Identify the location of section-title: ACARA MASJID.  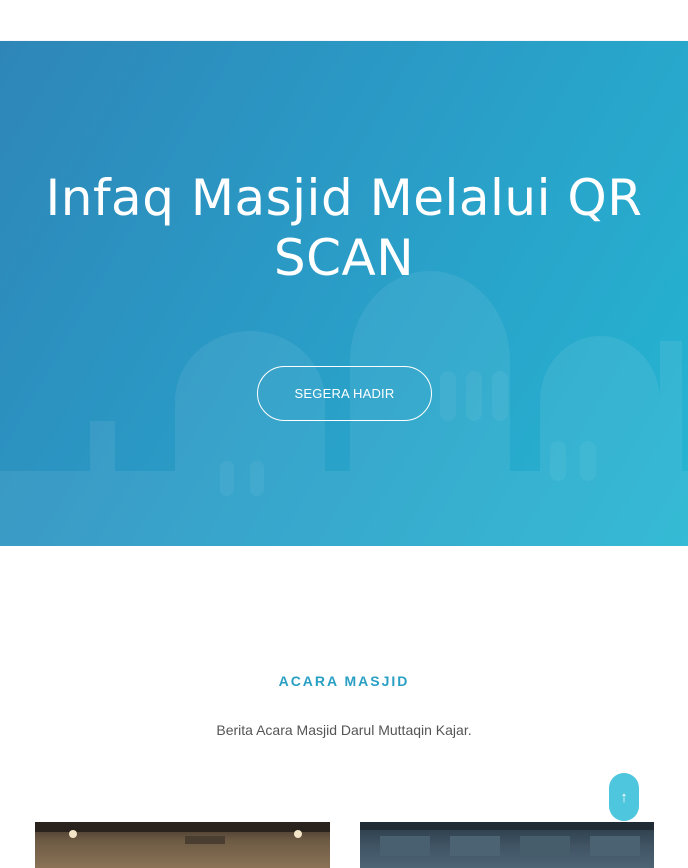
(344, 681).